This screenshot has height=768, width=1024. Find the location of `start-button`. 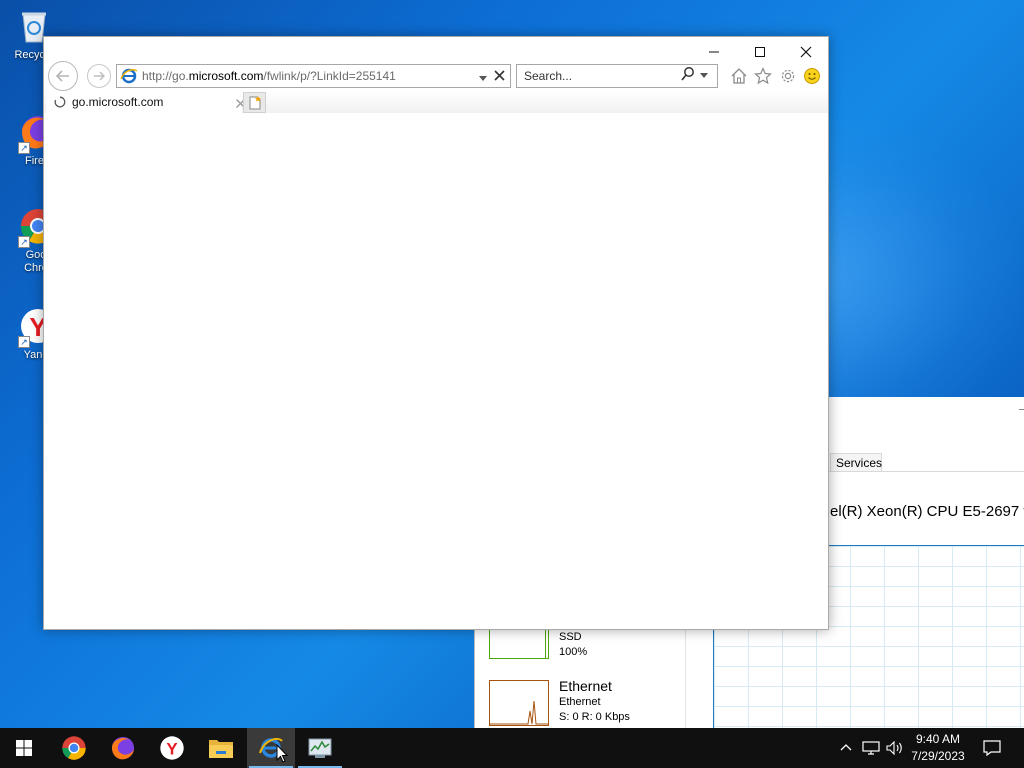

start-button is located at coordinates (24, 748).